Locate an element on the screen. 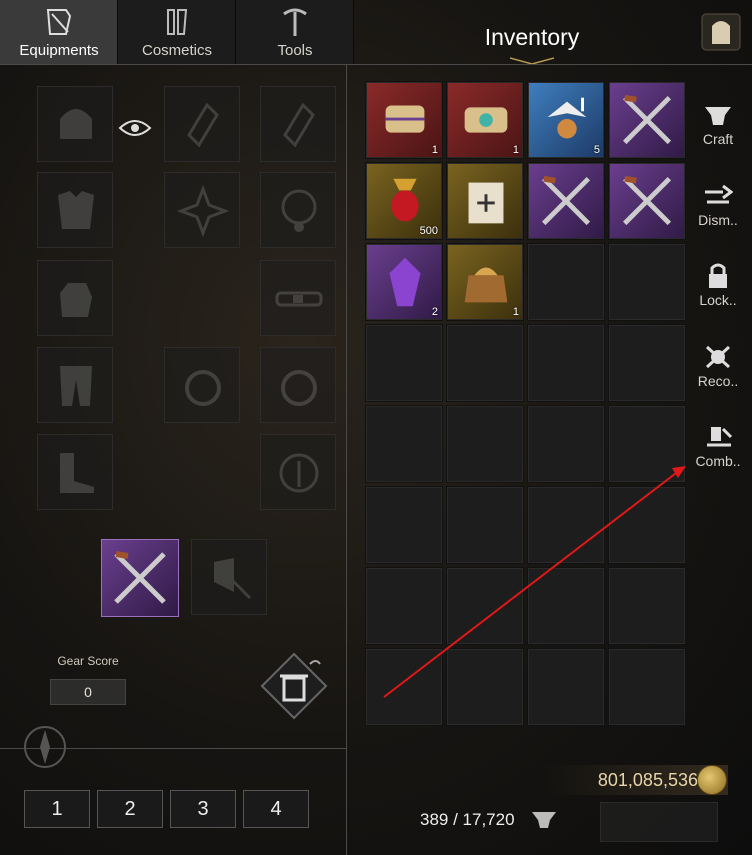 The image size is (752, 855). inventory-item-purple-crystal: 2 is located at coordinates (404, 282).